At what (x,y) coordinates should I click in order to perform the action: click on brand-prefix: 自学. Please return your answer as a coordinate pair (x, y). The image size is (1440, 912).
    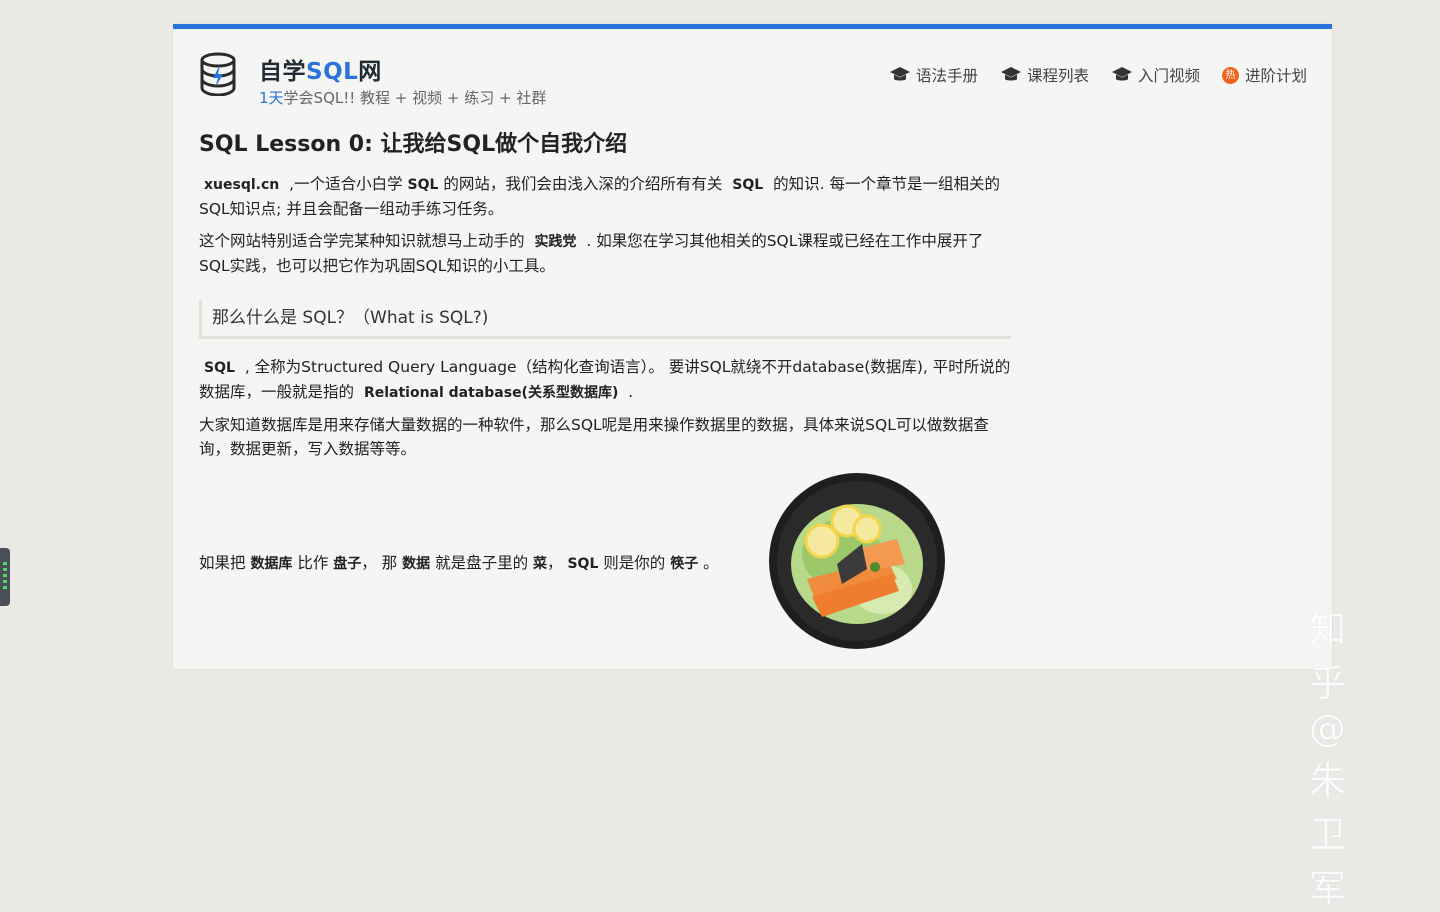
    Looking at the image, I should click on (282, 72).